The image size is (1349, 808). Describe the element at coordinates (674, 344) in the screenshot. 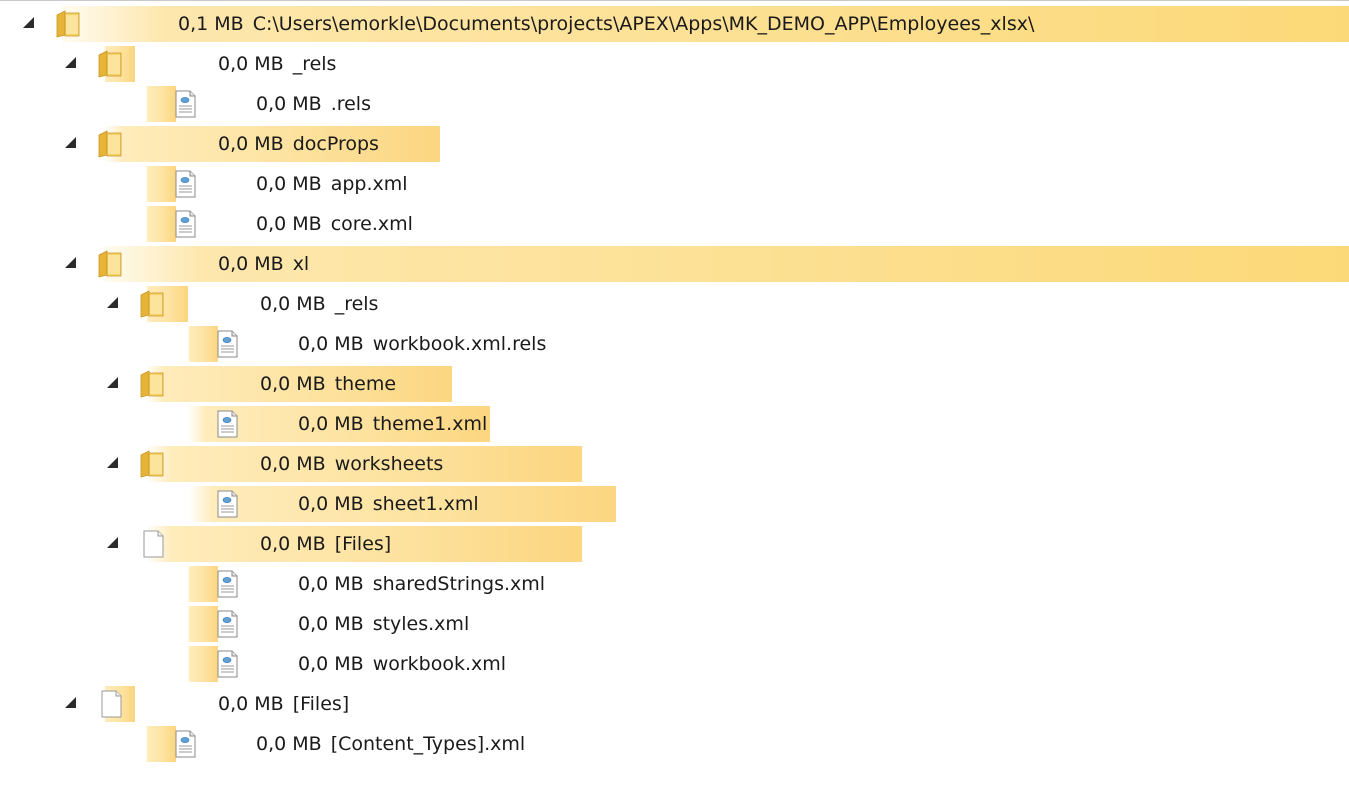

I see `file-row: 0,0 MB workbook.xml.rels` at that location.